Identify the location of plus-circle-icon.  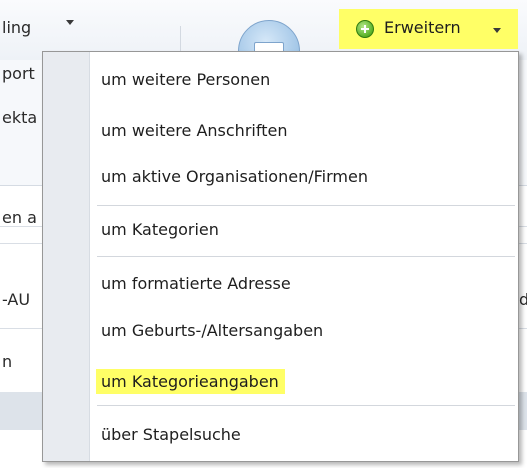
(365, 29).